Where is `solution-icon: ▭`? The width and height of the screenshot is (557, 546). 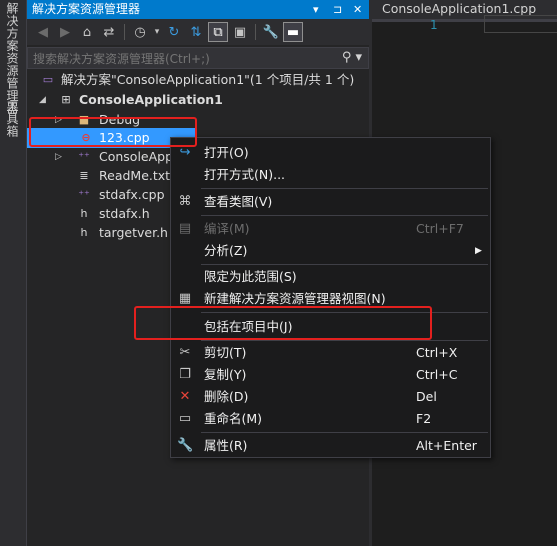 solution-icon: ▭ is located at coordinates (48, 79).